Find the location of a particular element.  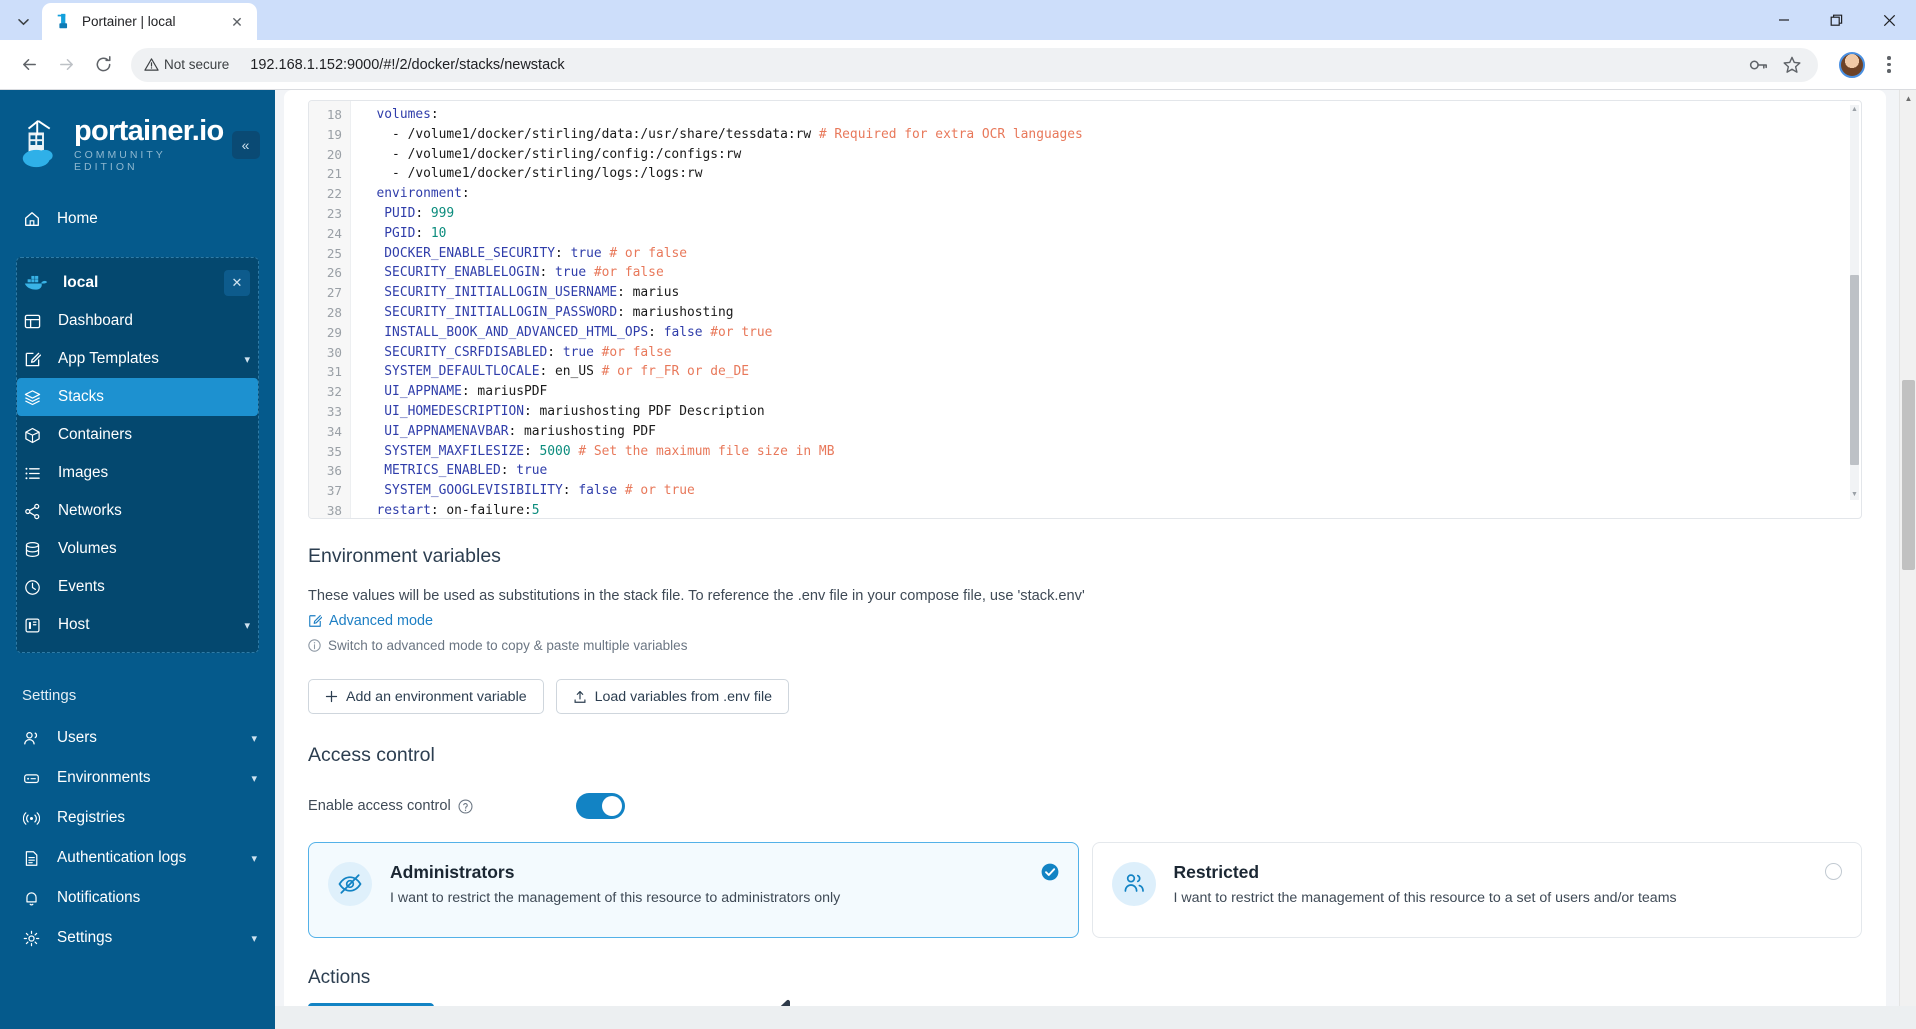

page-scroll-thumb is located at coordinates (1908, 475).